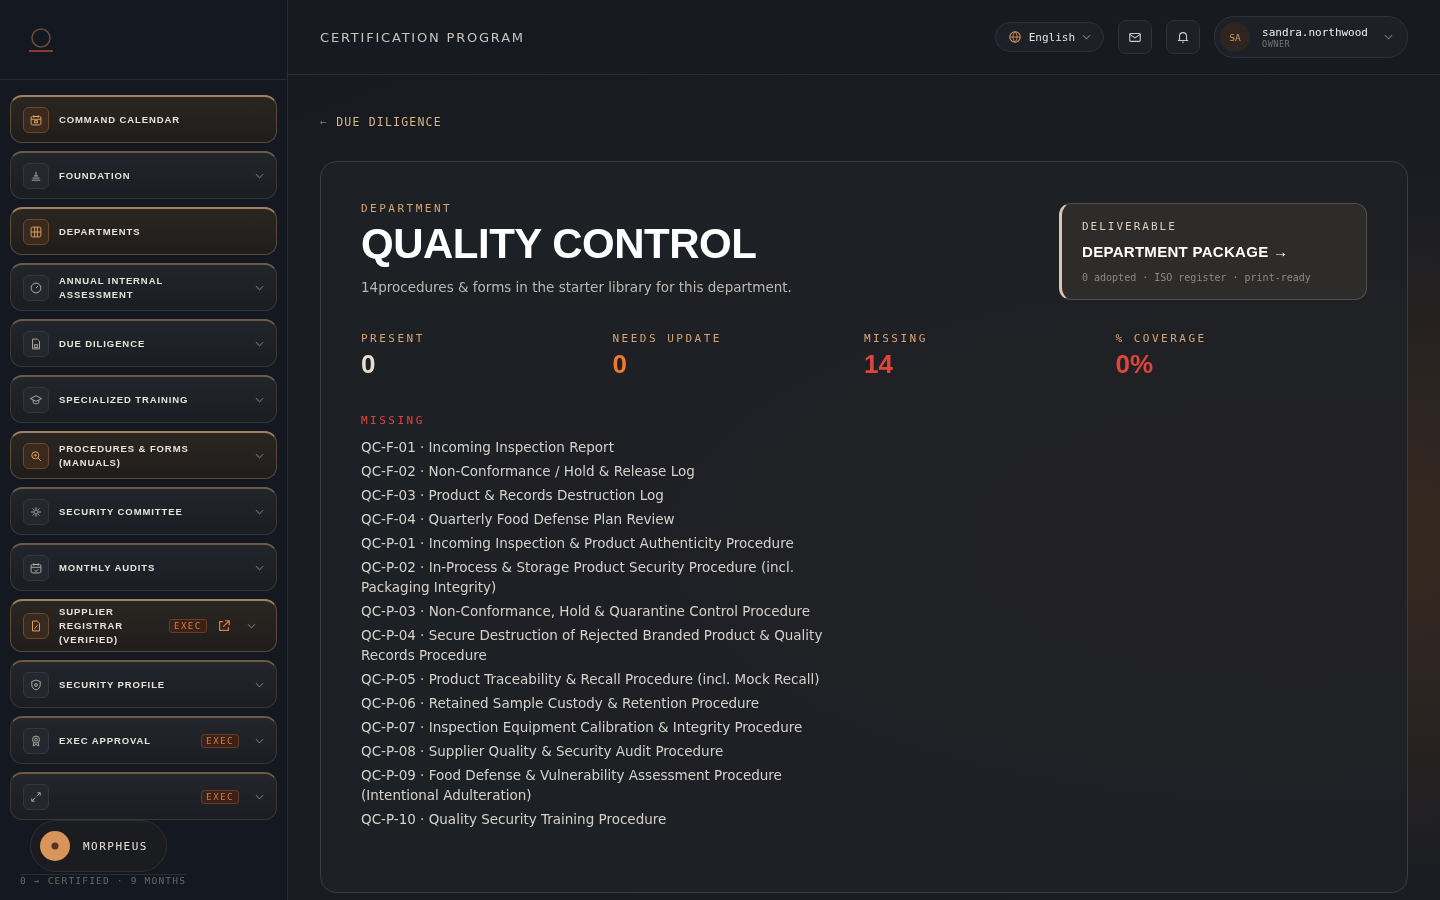  Describe the element at coordinates (1315, 32) in the screenshot. I see `user-name: sandra.northwood` at that location.